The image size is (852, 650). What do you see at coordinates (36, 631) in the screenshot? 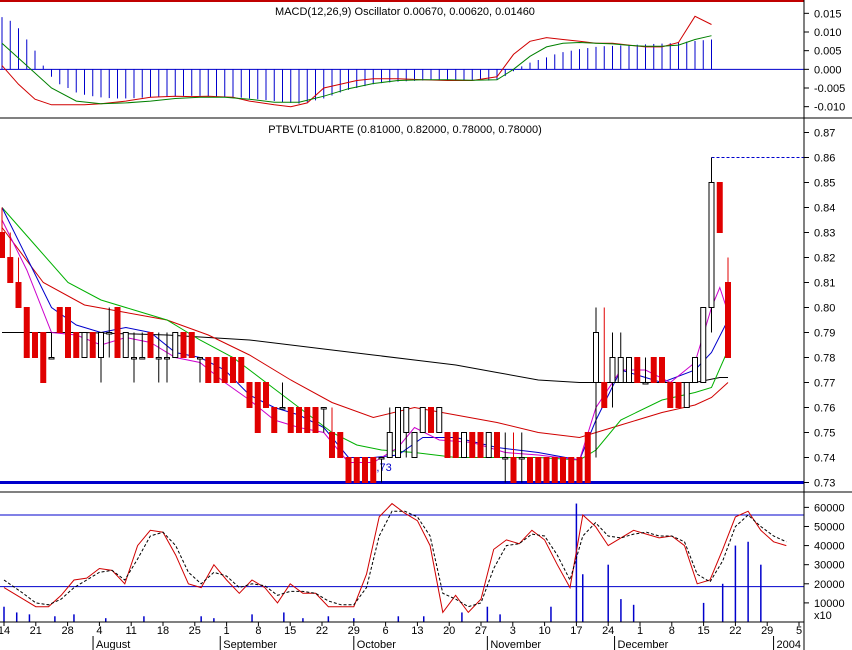
I see `x-tick-label: 21` at bounding box center [36, 631].